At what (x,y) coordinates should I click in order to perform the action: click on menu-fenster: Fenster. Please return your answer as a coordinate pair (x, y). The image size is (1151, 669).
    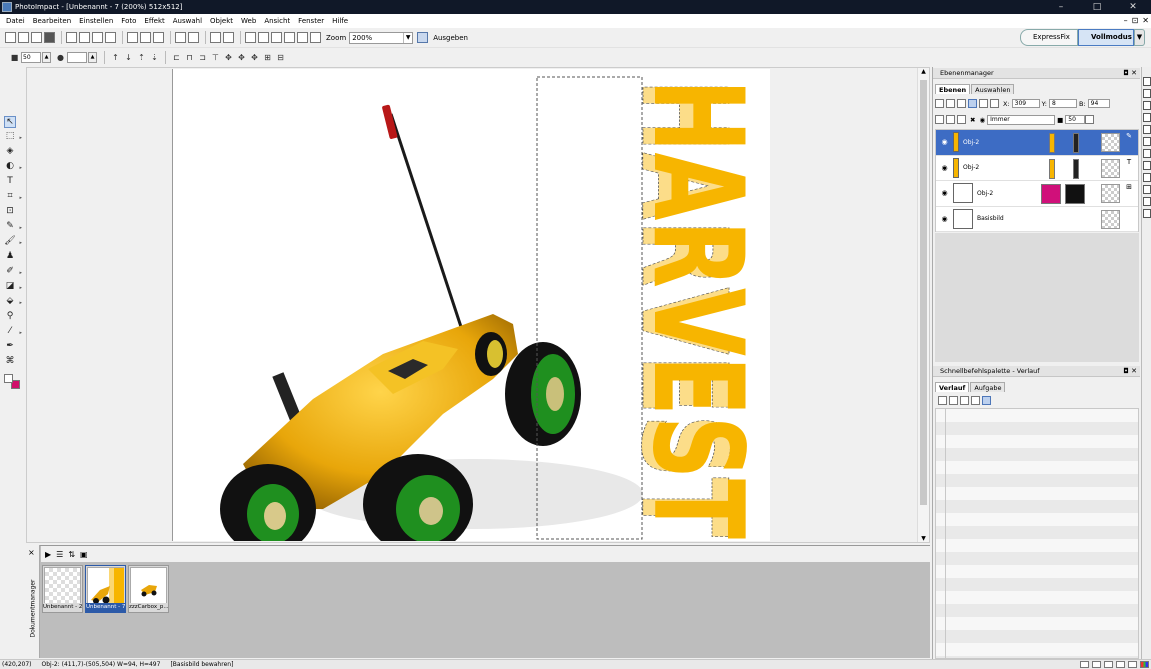
    Looking at the image, I should click on (311, 21).